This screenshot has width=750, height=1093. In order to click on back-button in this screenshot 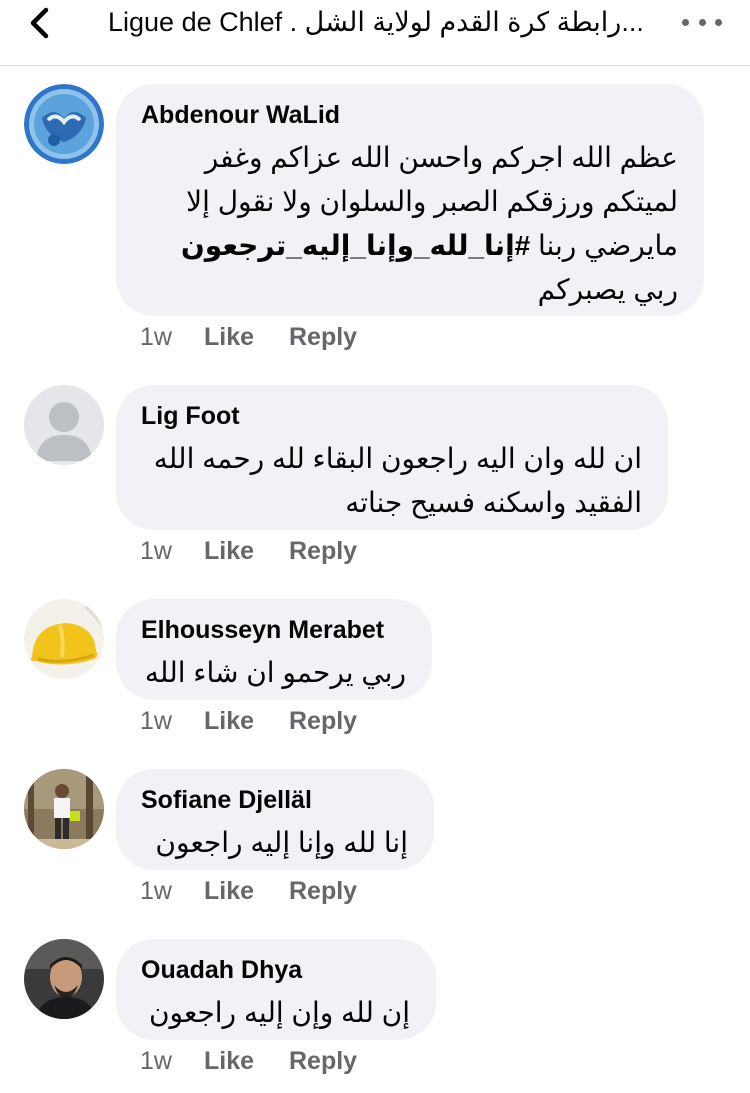, I will do `click(48, 23)`.